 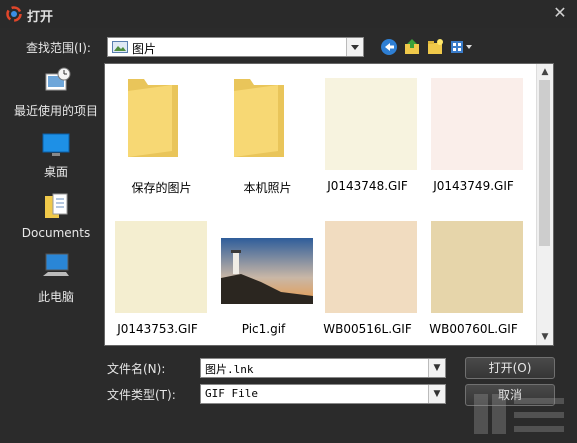 What do you see at coordinates (235, 47) in the screenshot?
I see `look-in-dropdown: 图片` at bounding box center [235, 47].